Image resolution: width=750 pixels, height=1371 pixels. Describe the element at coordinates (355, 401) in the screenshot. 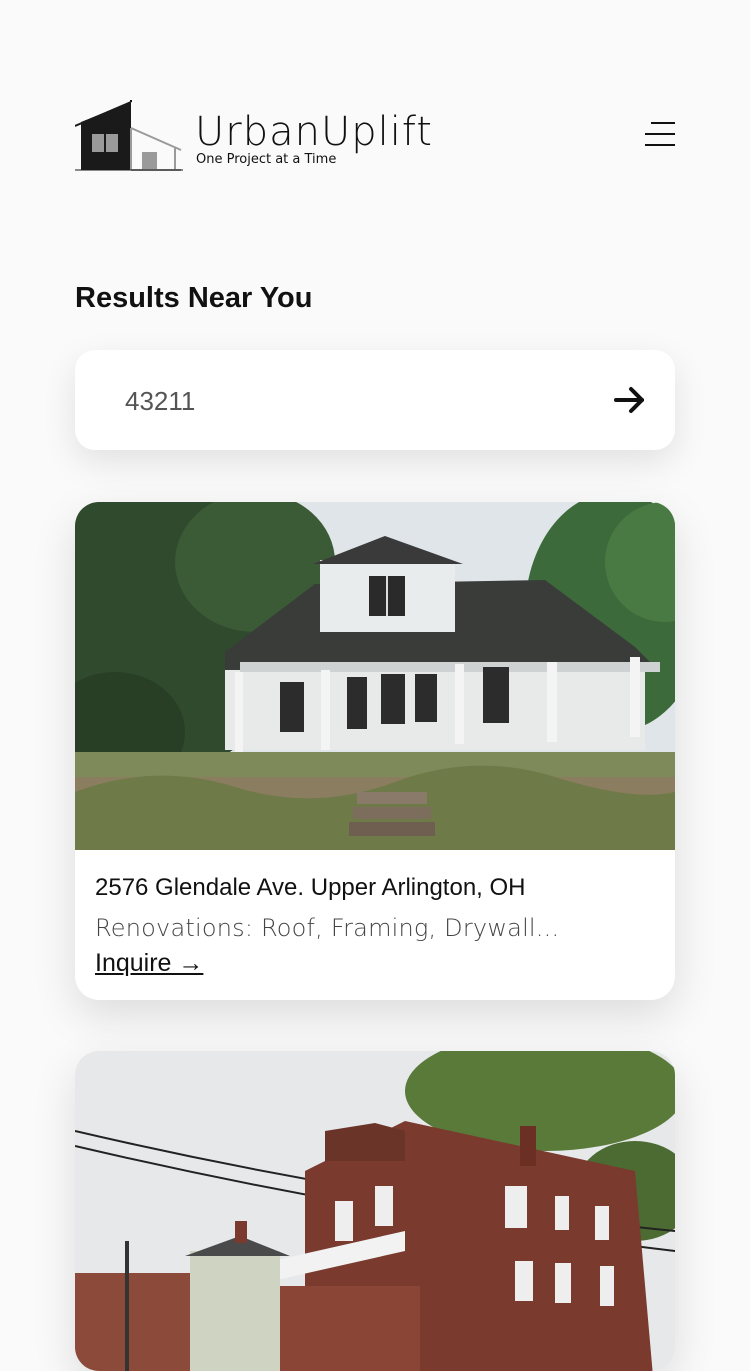

I see `zip-search-input` at that location.